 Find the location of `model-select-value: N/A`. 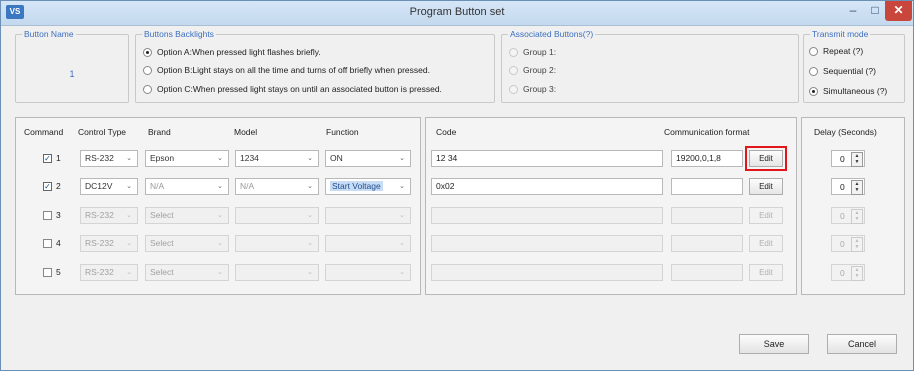

model-select-value: N/A is located at coordinates (247, 186).